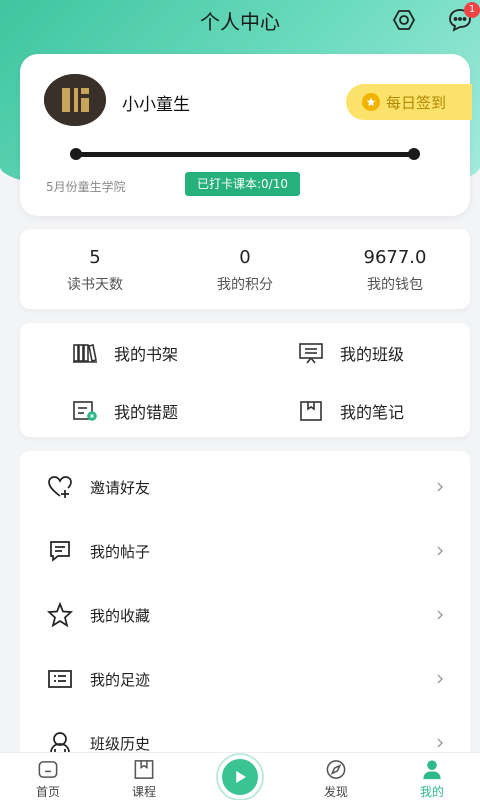 Image resolution: width=480 pixels, height=800 pixels. I want to click on mistakes-button: 我的错题, so click(125, 411).